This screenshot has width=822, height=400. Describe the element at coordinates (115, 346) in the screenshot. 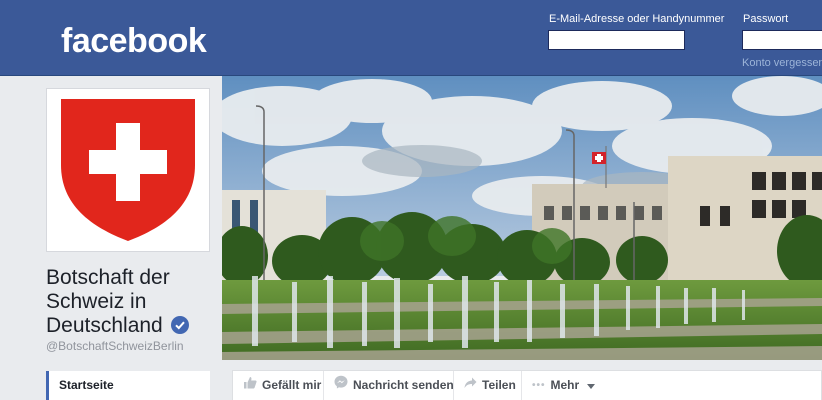

I see `page-handle: @BotschaftSchweizBerlin` at that location.